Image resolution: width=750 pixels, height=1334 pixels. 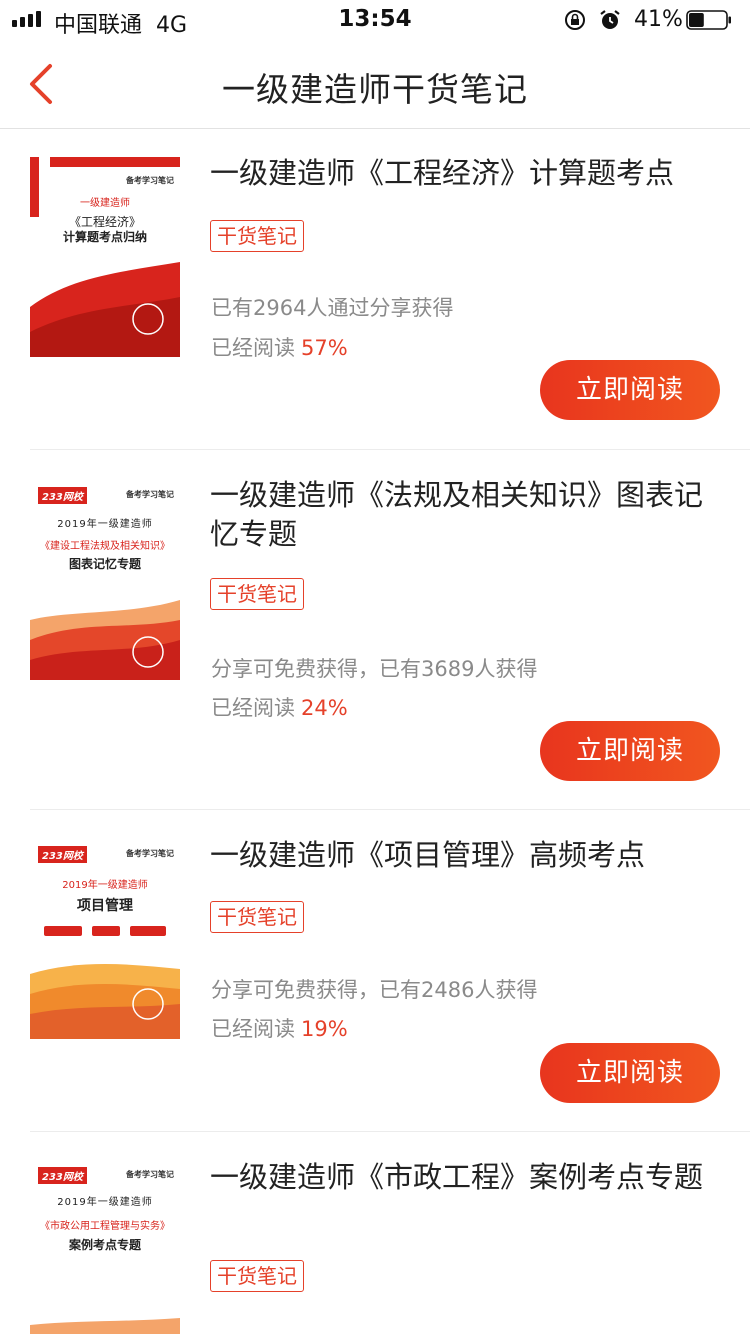 I want to click on cover-line3: 案例考点专题, so click(x=104, y=1245).